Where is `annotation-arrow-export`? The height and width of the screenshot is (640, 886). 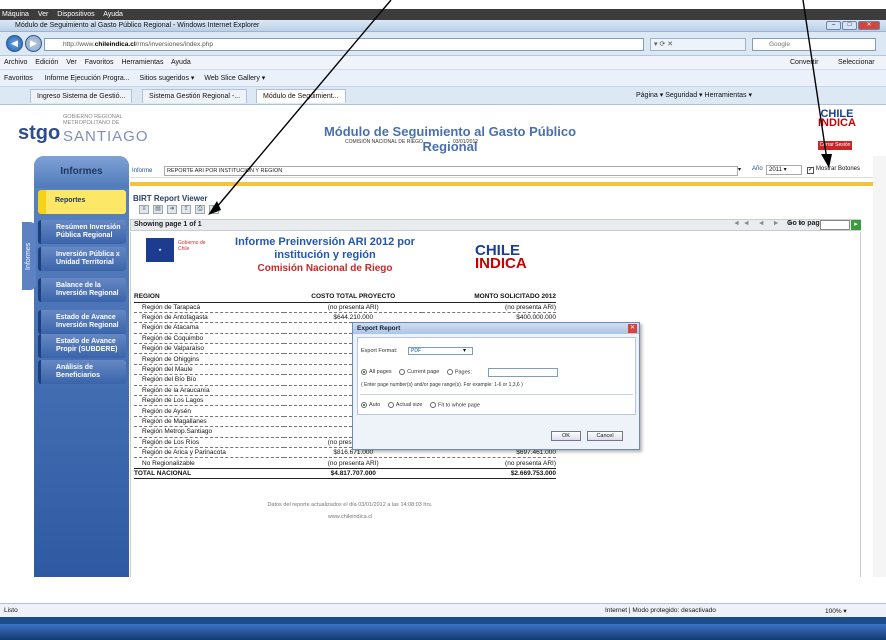
annotation-arrow-export is located at coordinates (303, 104).